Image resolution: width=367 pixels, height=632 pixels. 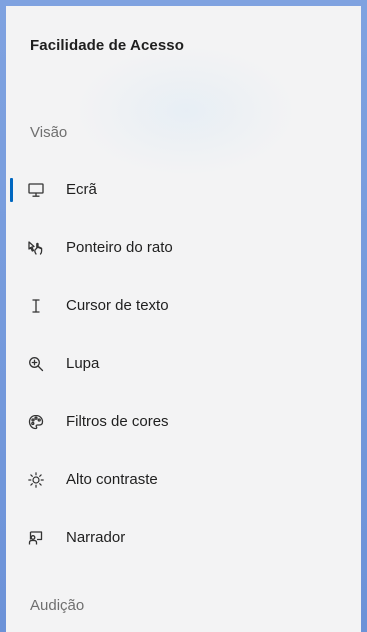 I want to click on text-cursor-icon, so click(x=36, y=306).